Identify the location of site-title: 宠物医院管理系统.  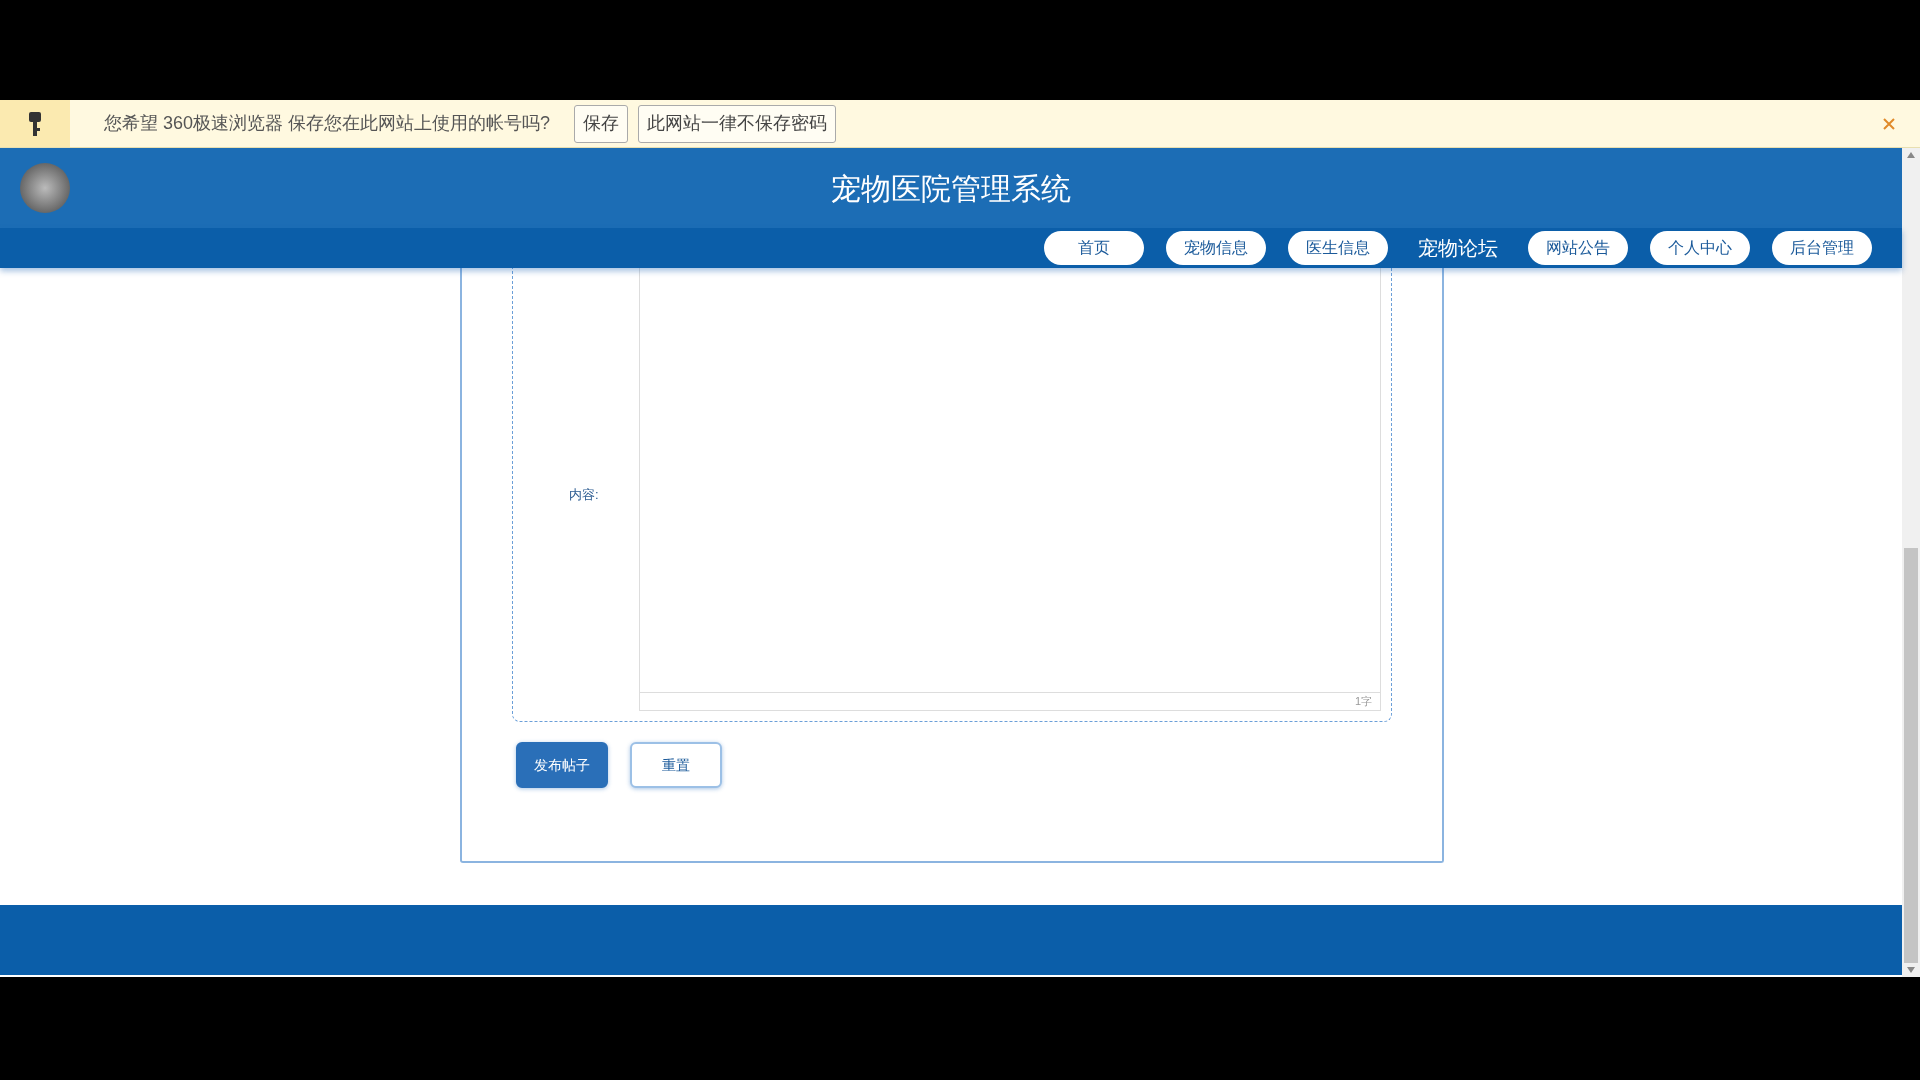
(951, 188).